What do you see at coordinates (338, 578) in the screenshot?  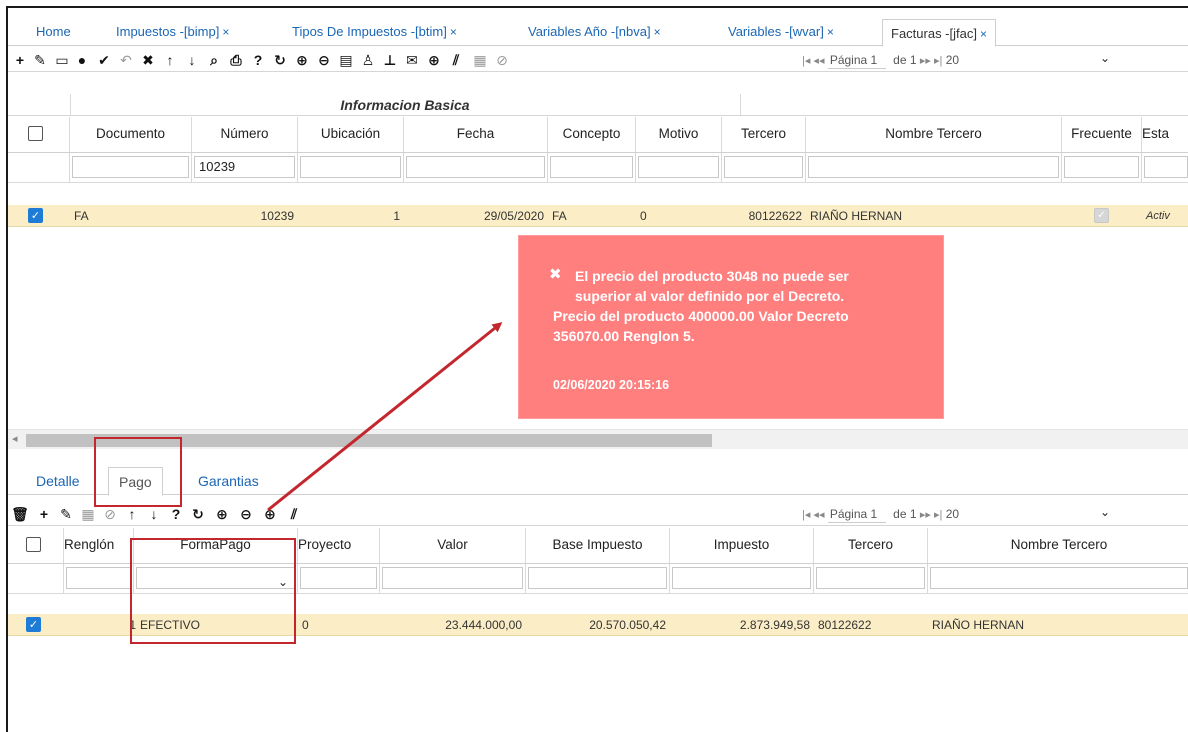 I see `filter-proyecto` at bounding box center [338, 578].